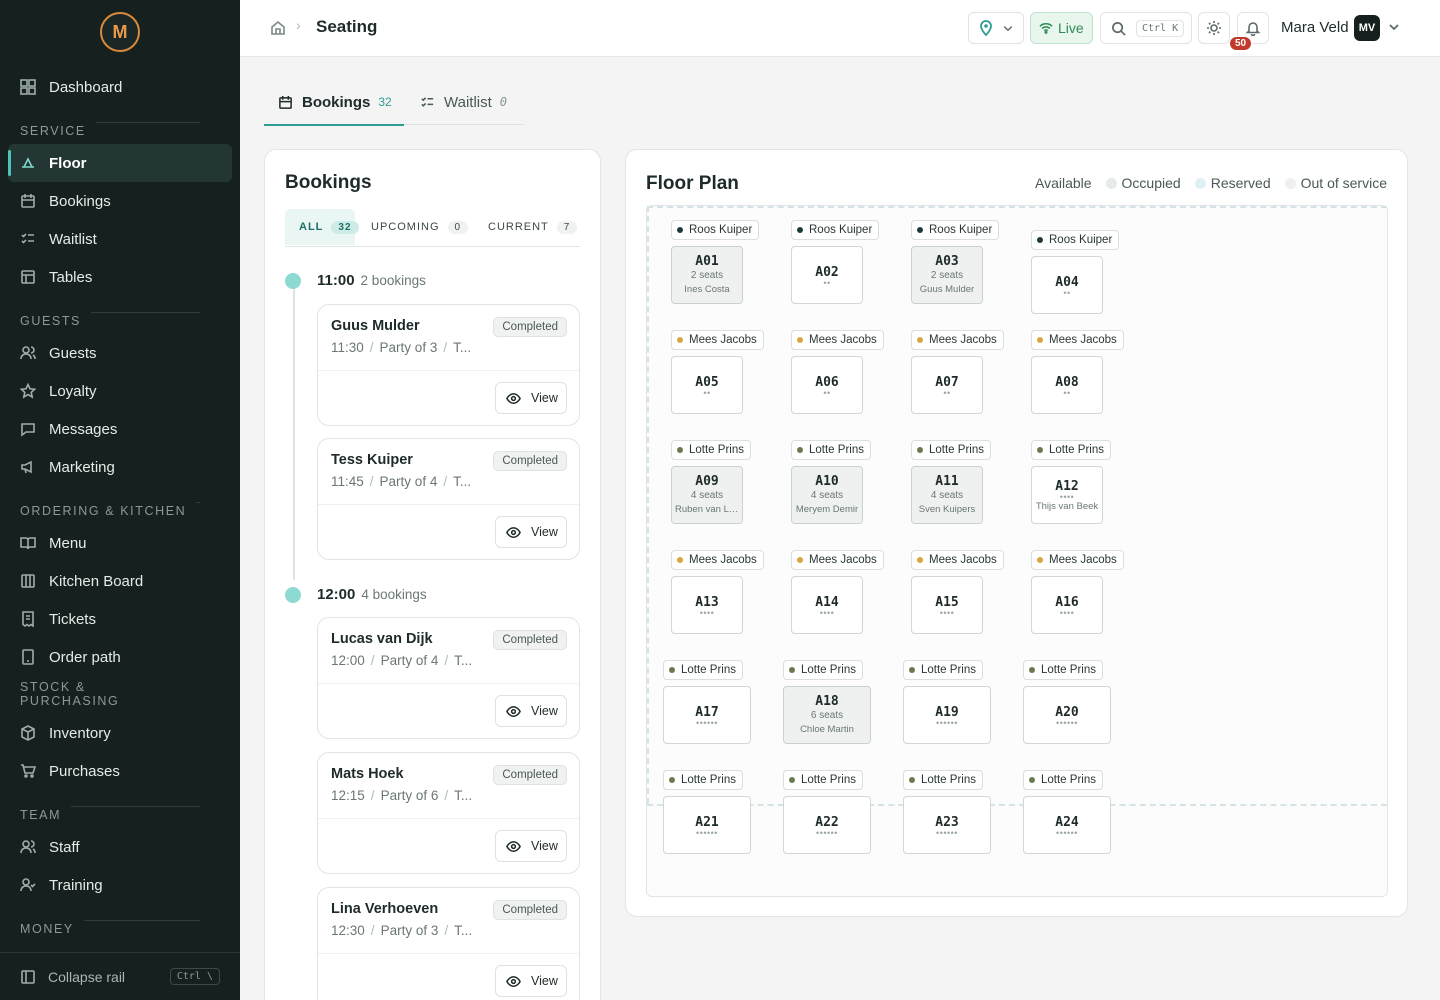 This screenshot has width=1440, height=1000. I want to click on table-a14: A14 ••••, so click(827, 605).